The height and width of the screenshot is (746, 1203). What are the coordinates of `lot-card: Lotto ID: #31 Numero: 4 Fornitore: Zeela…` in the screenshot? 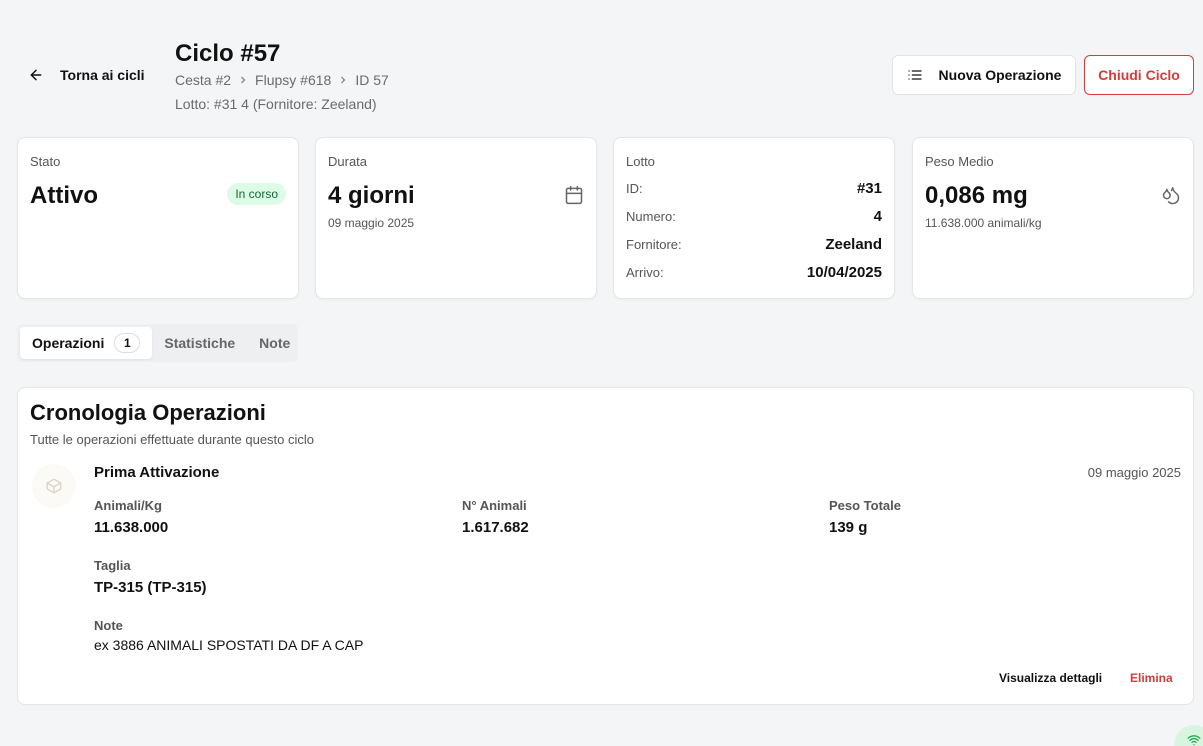 It's located at (754, 218).